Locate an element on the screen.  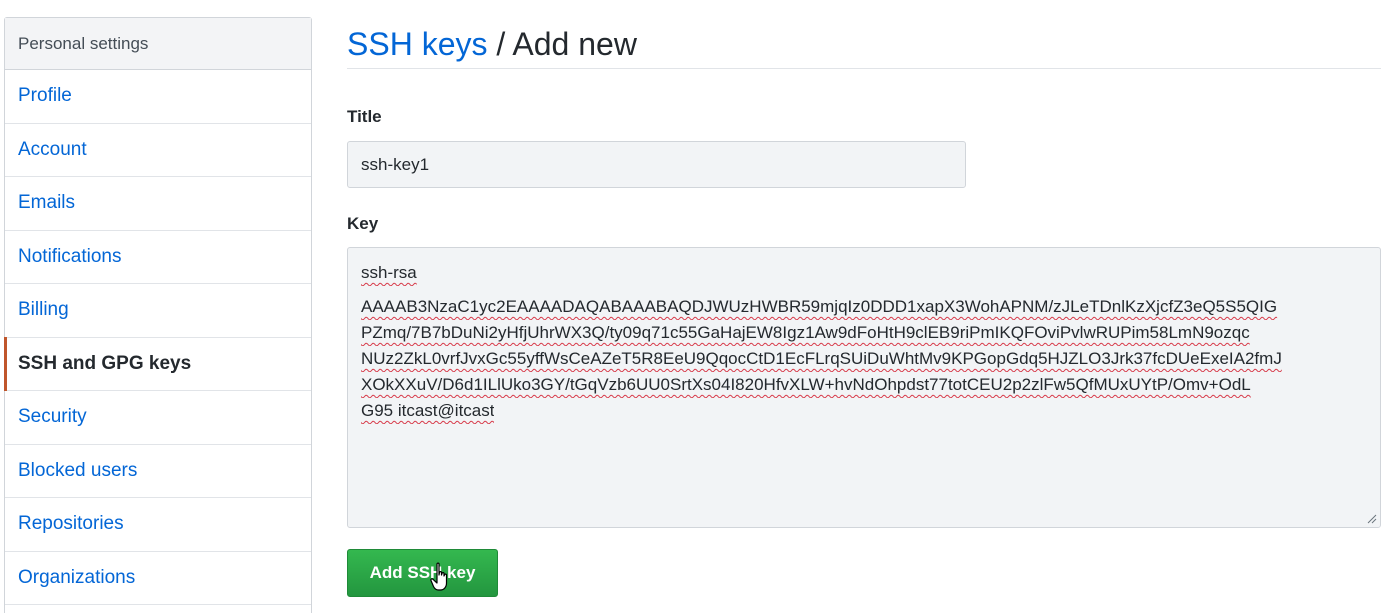
key-text-line: G95 itcast@itcast is located at coordinates (428, 410).